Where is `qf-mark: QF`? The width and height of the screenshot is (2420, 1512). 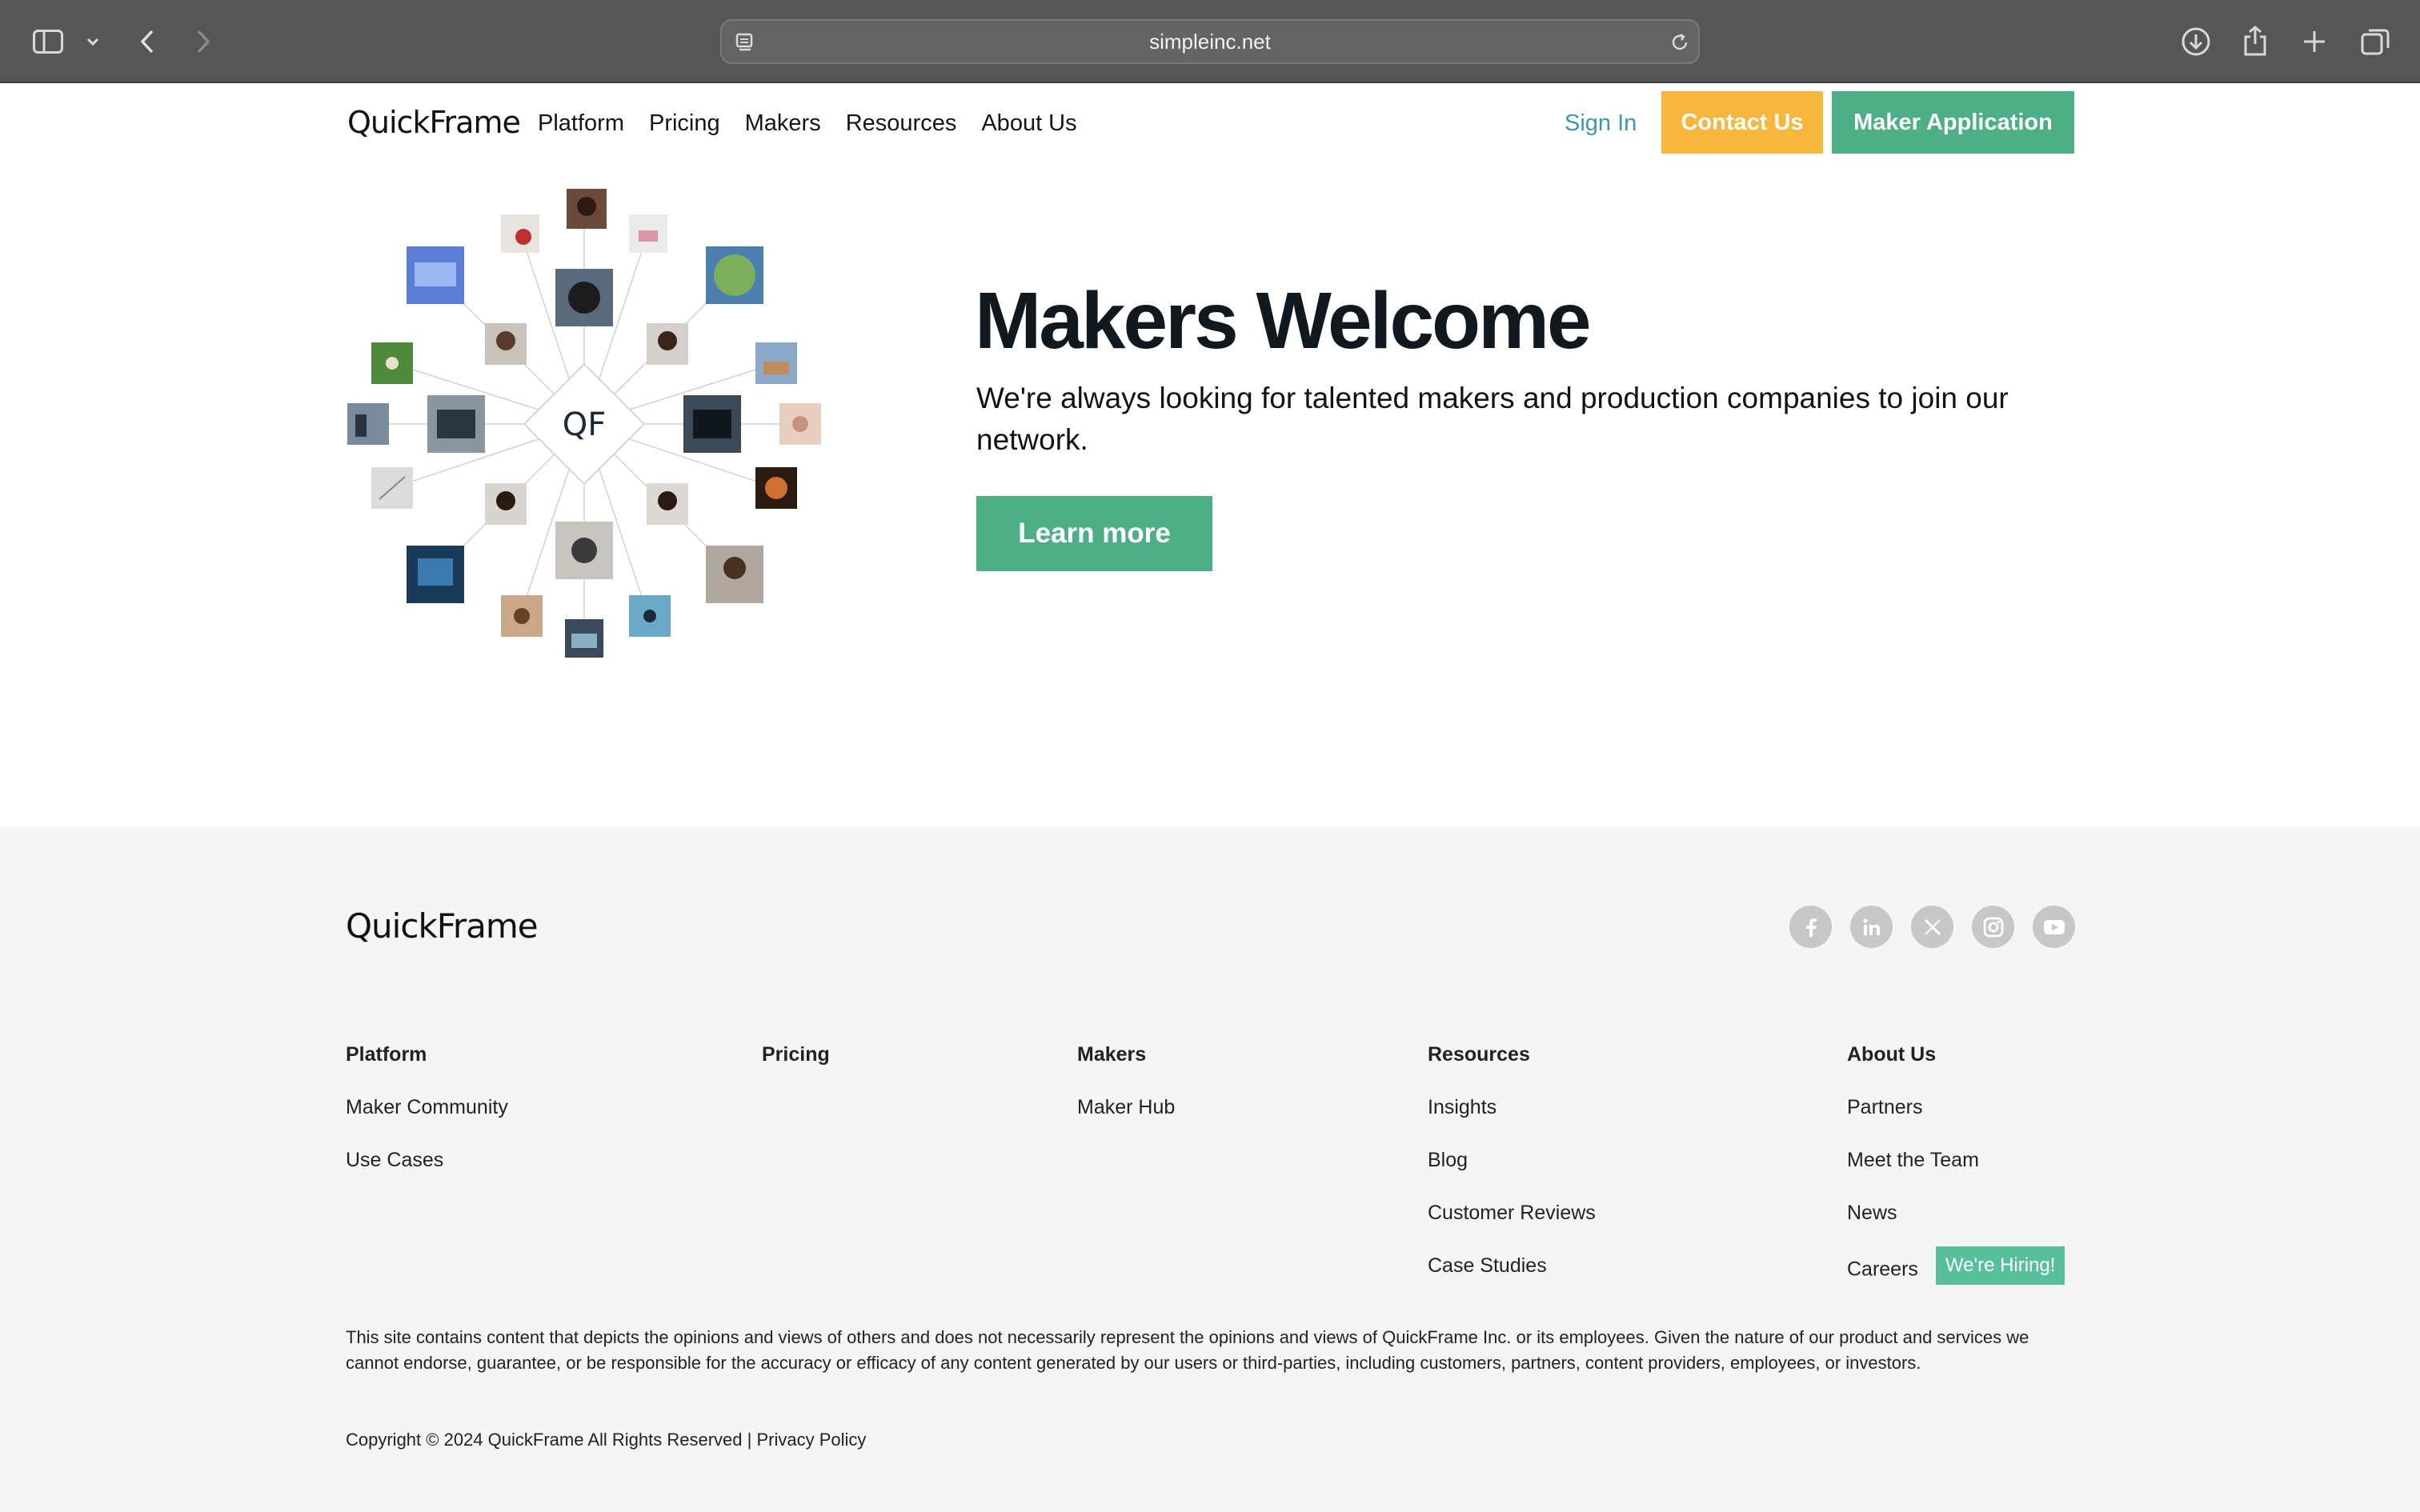 qf-mark: QF is located at coordinates (585, 424).